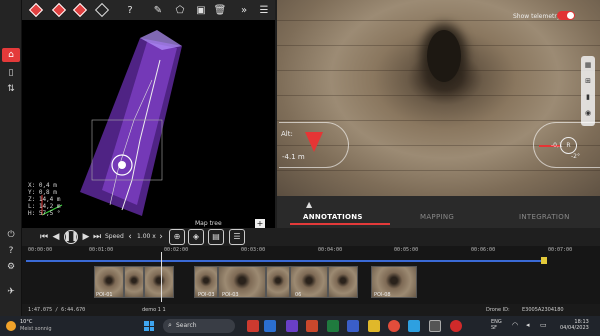 This screenshot has width=600, height=336. What do you see at coordinates (311, 237) in the screenshot?
I see `playback-controls: ⏮ ◀ ❚❚ ▶ ⏭ Speed ‹ 1.00 x › ⊕ ◈ ▤ ☰` at bounding box center [311, 237].